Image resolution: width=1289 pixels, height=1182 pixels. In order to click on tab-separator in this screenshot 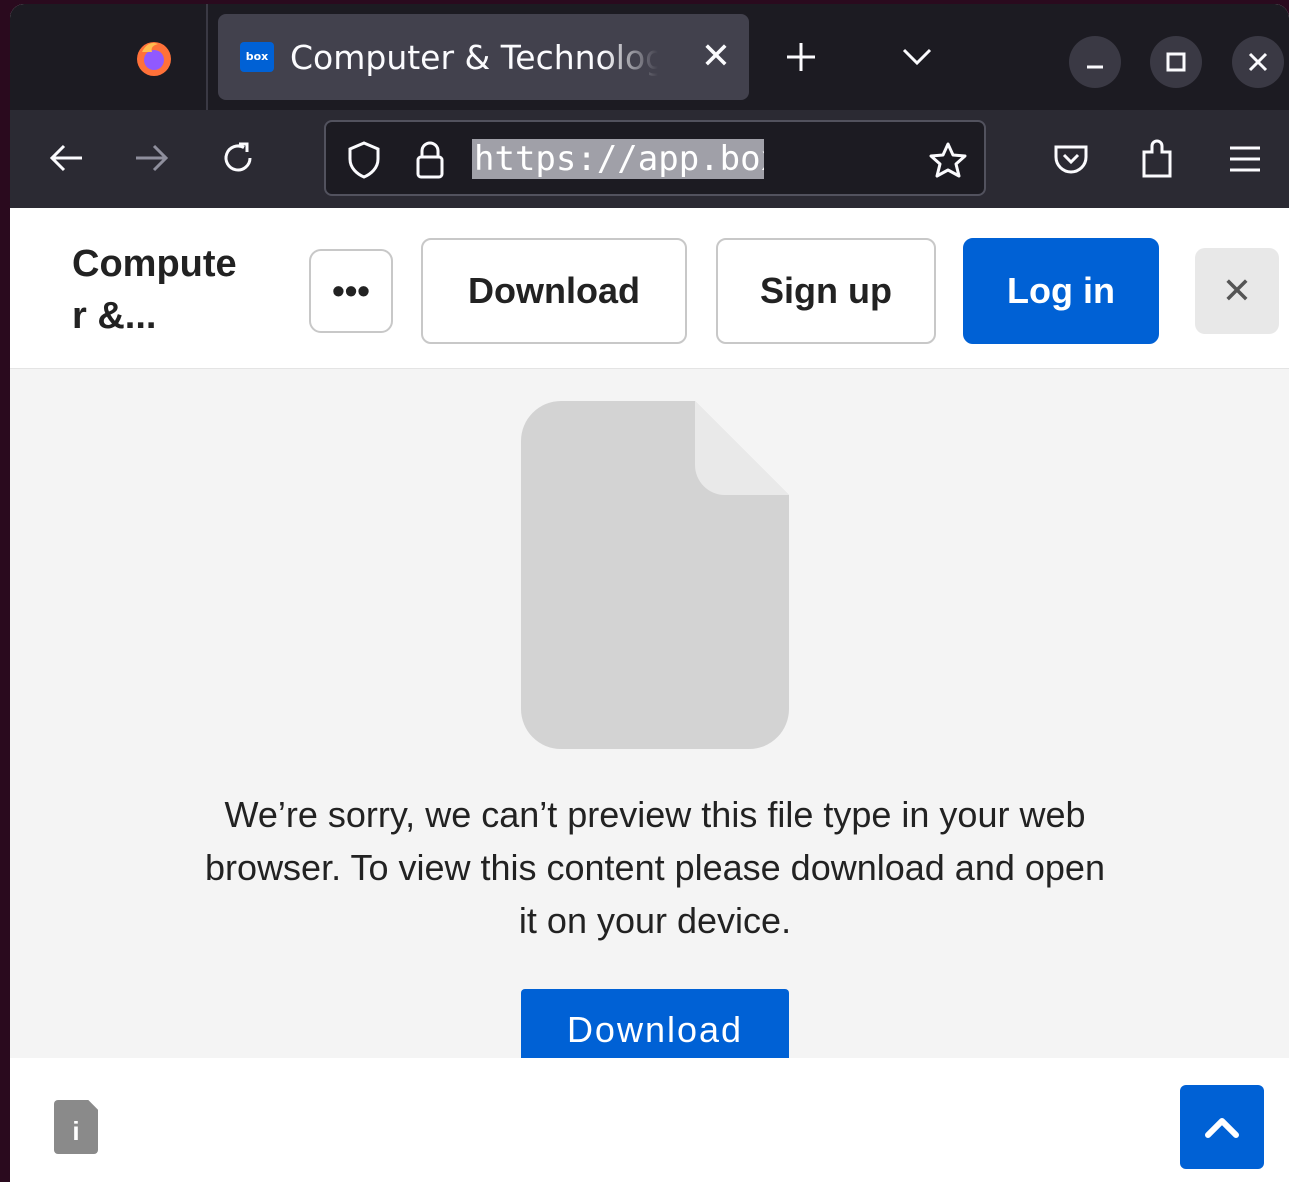, I will do `click(207, 57)`.